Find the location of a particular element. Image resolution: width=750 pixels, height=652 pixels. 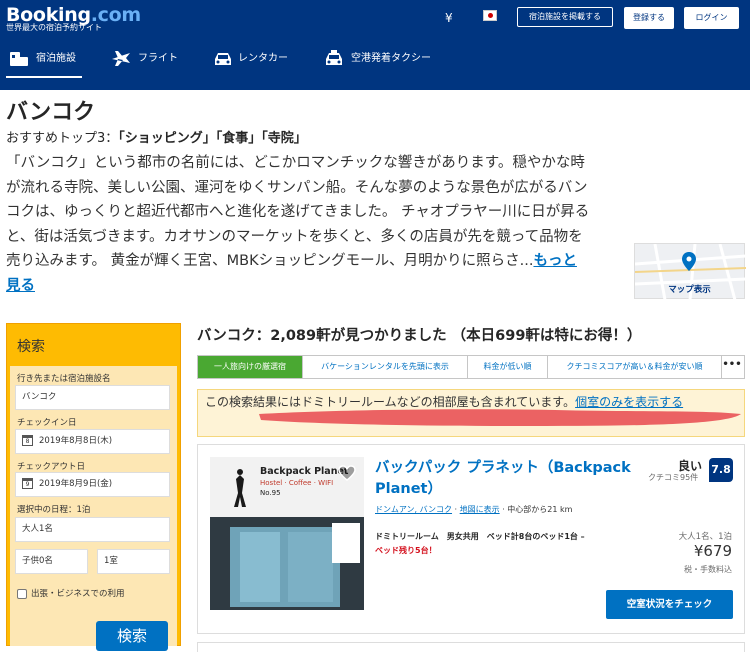

beds-left-warning: ベッド残り5台！ is located at coordinates (406, 550).